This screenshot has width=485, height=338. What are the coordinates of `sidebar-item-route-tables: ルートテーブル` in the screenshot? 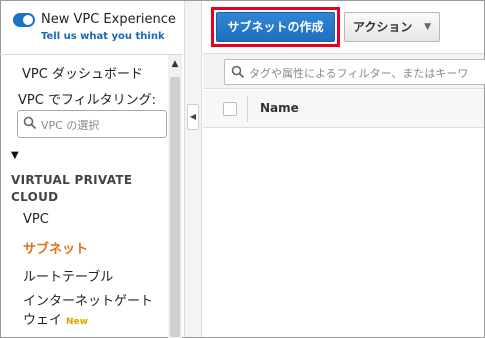 It's located at (68, 275).